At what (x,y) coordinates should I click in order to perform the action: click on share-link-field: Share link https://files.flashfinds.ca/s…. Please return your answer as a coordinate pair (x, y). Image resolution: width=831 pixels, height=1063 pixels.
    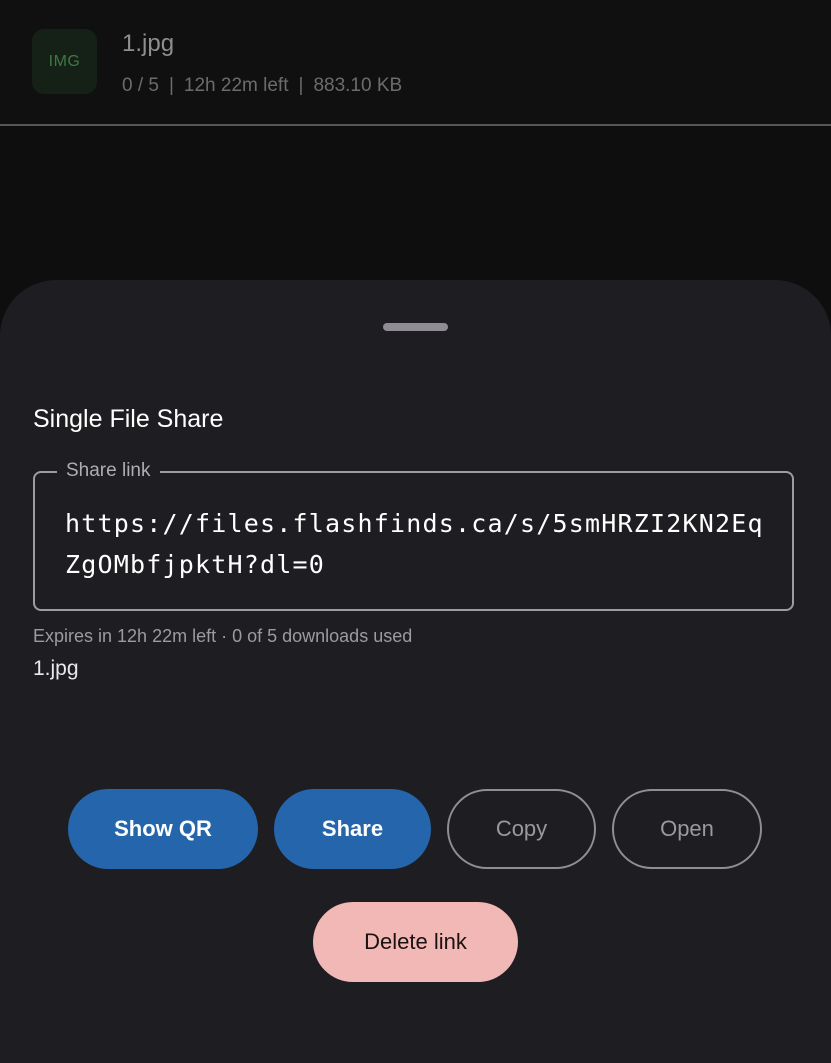
    Looking at the image, I should click on (413, 535).